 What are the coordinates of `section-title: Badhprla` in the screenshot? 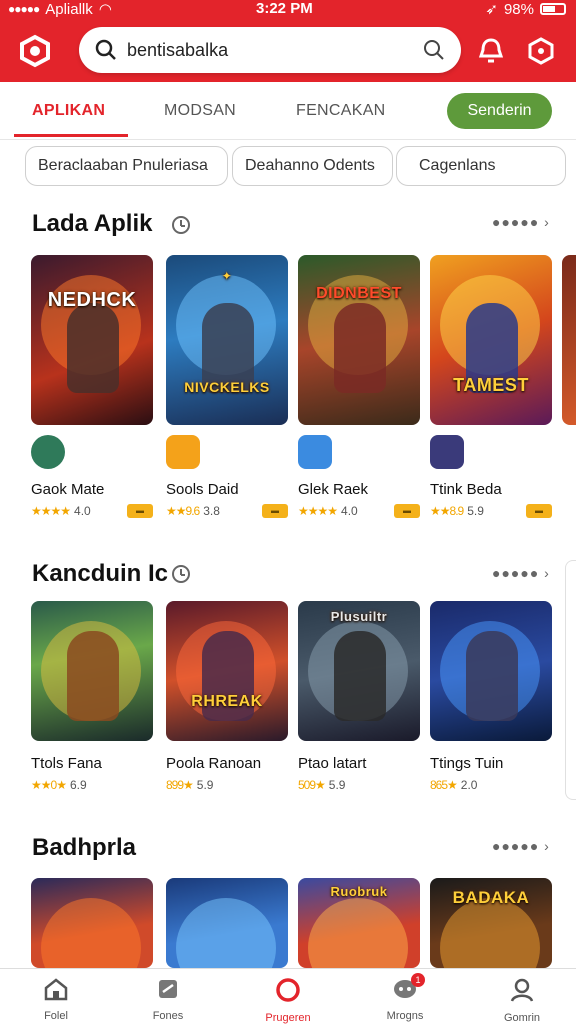 It's located at (84, 847).